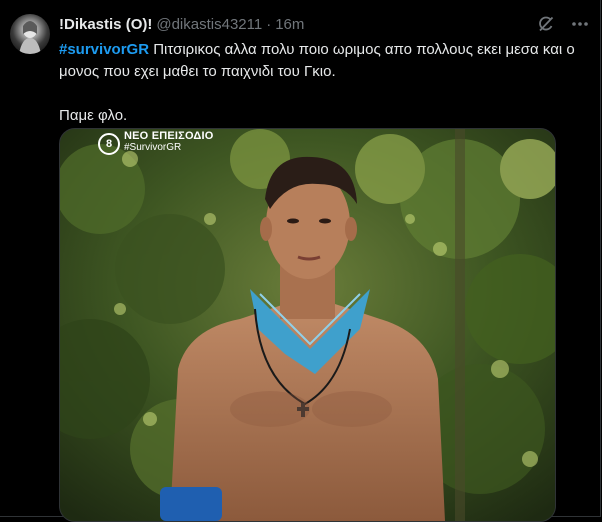 This screenshot has height=522, width=602. What do you see at coordinates (109, 144) in the screenshot?
I see `channel-logo: 8` at bounding box center [109, 144].